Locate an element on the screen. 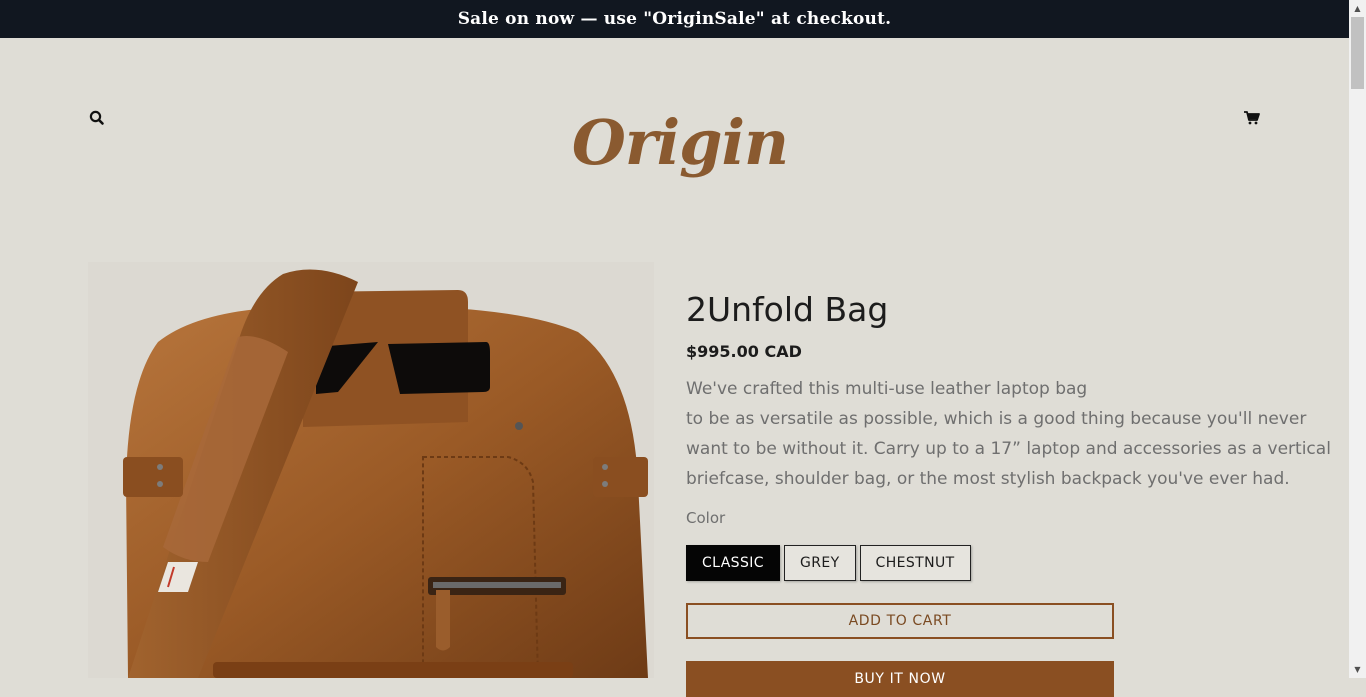  color-options: CLASSIC GREY CHESTNUT is located at coordinates (828, 563).